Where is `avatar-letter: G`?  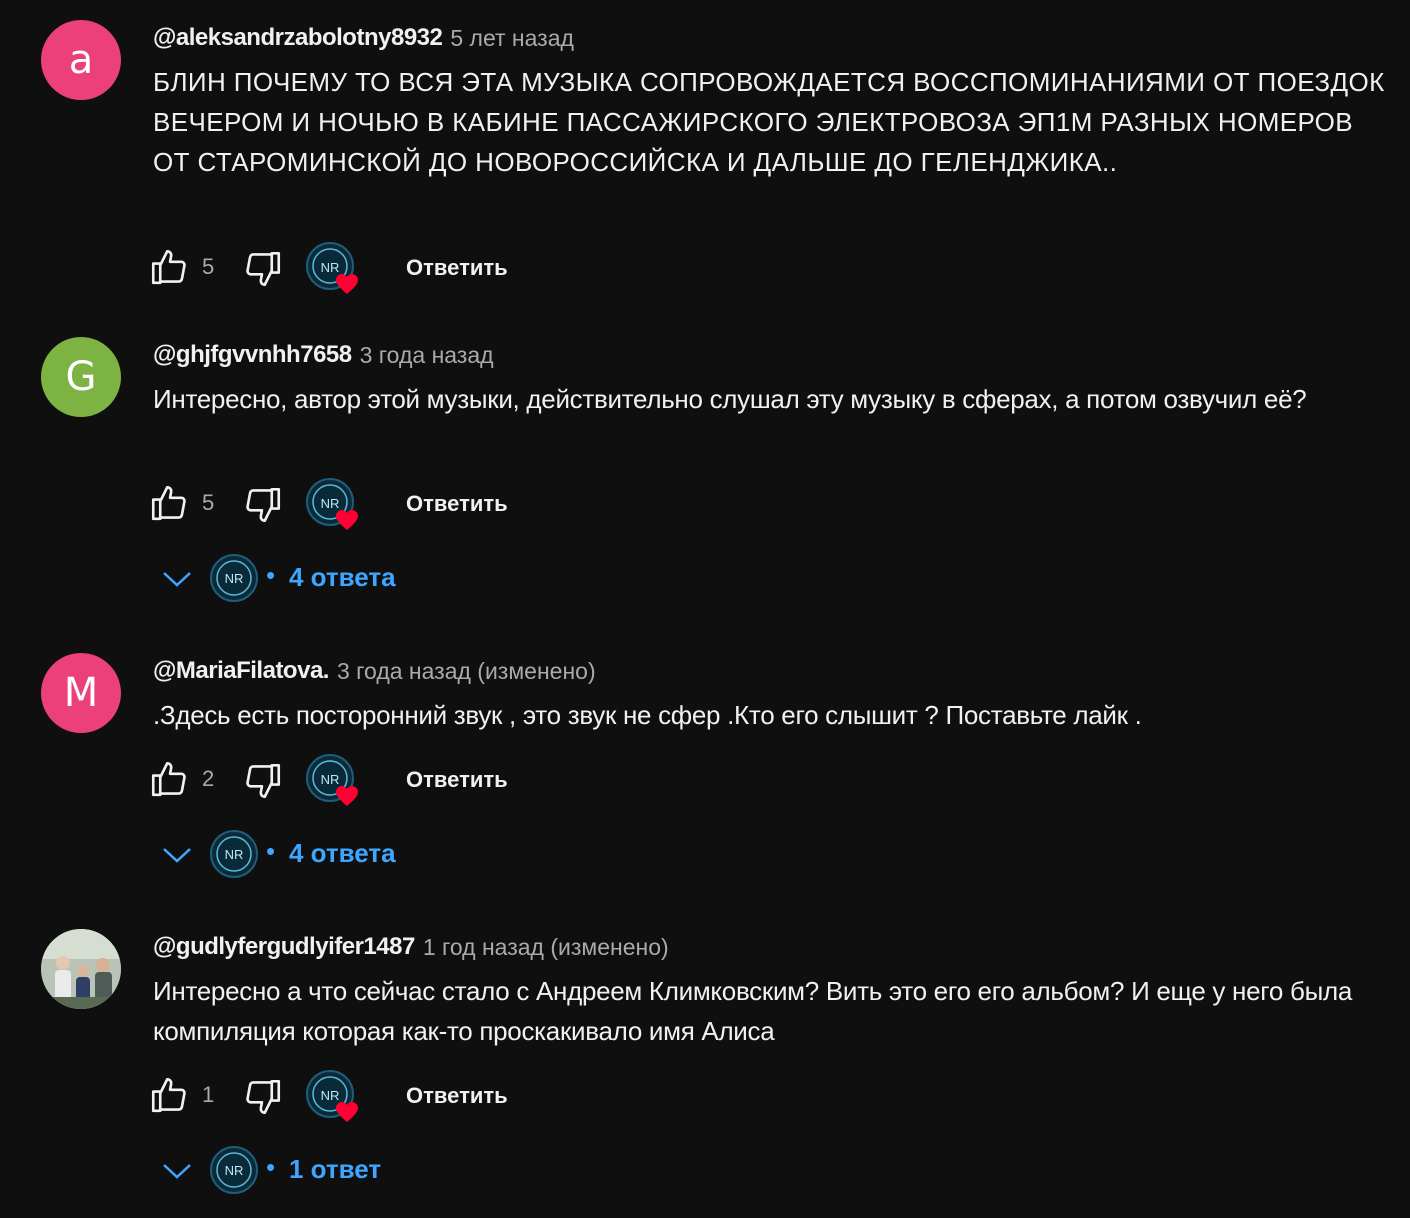
avatar-letter: G is located at coordinates (81, 377).